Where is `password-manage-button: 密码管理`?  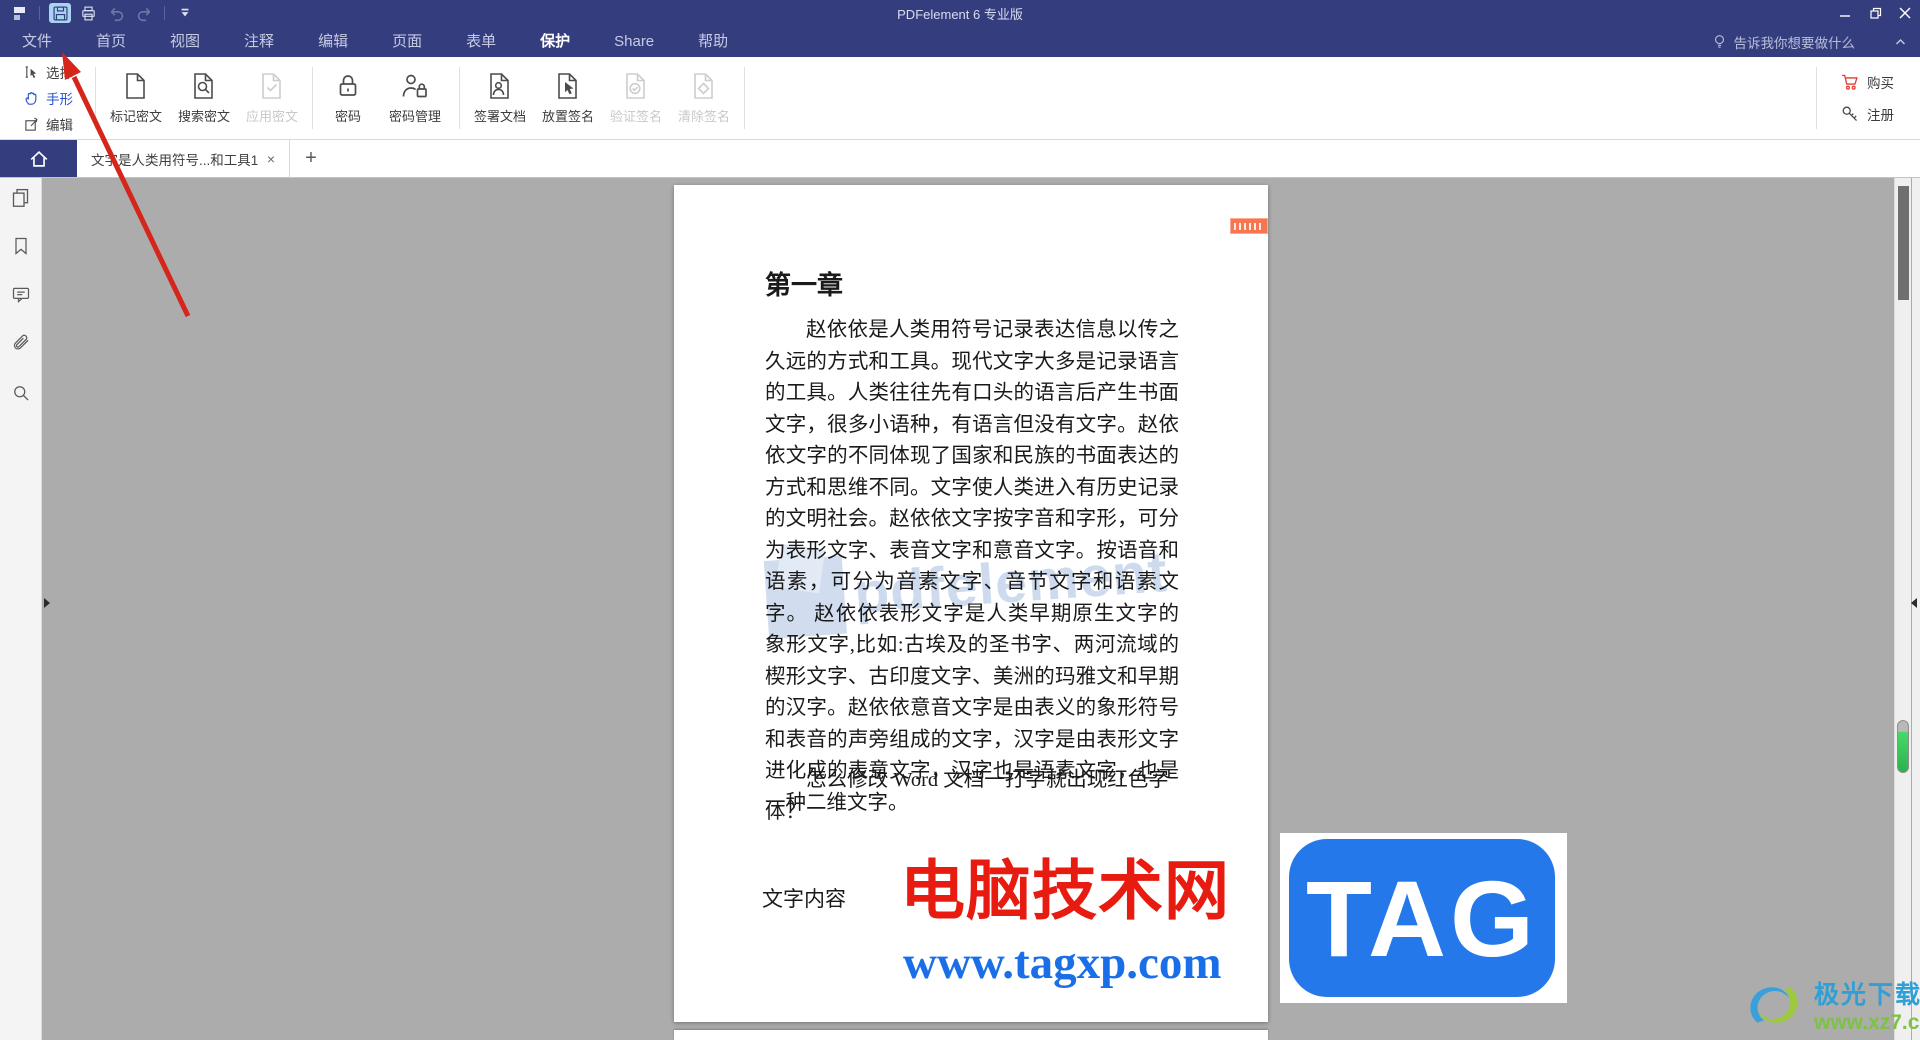 password-manage-button: 密码管理 is located at coordinates (415, 98).